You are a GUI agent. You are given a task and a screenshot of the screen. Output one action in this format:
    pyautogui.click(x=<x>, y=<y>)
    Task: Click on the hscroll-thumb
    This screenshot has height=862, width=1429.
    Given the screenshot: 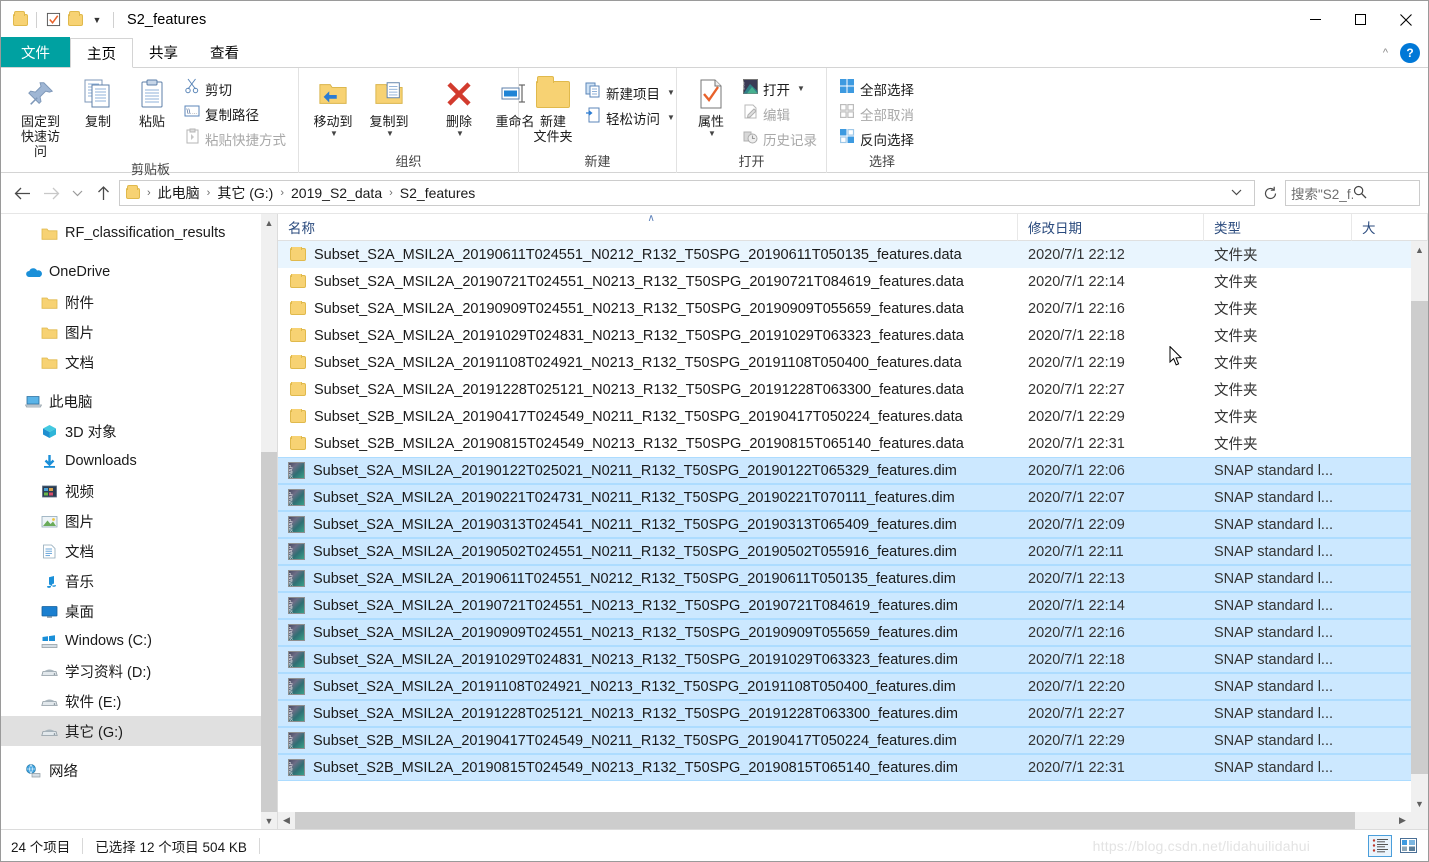 What is the action you would take?
    pyautogui.click(x=825, y=820)
    